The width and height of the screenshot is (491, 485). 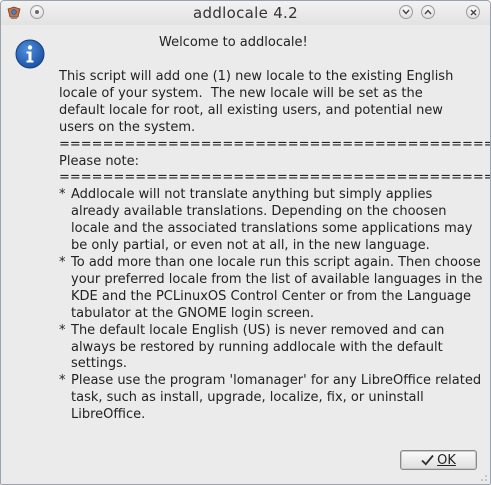 I want to click on dialog-heading: Welcome to addlocale!, so click(x=233, y=42).